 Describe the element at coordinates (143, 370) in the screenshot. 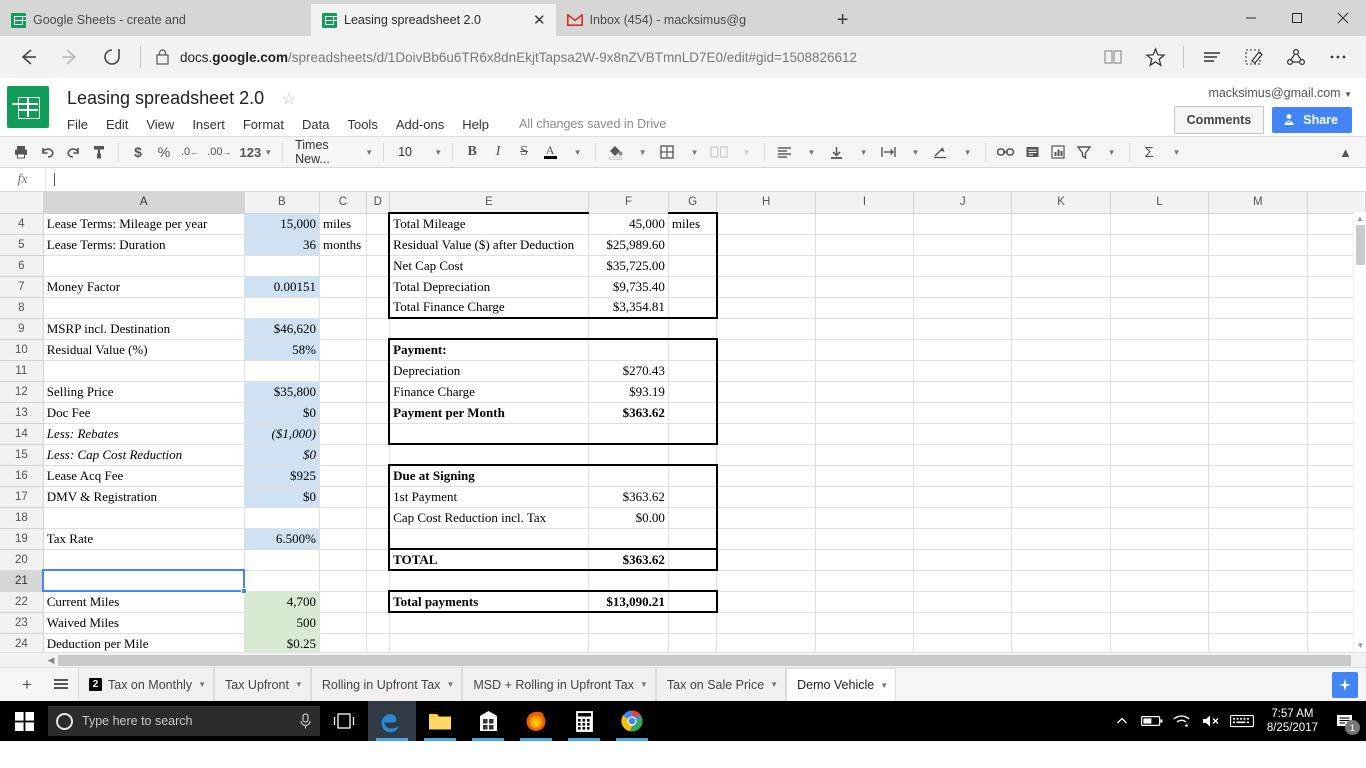

I see `cell-A11` at that location.